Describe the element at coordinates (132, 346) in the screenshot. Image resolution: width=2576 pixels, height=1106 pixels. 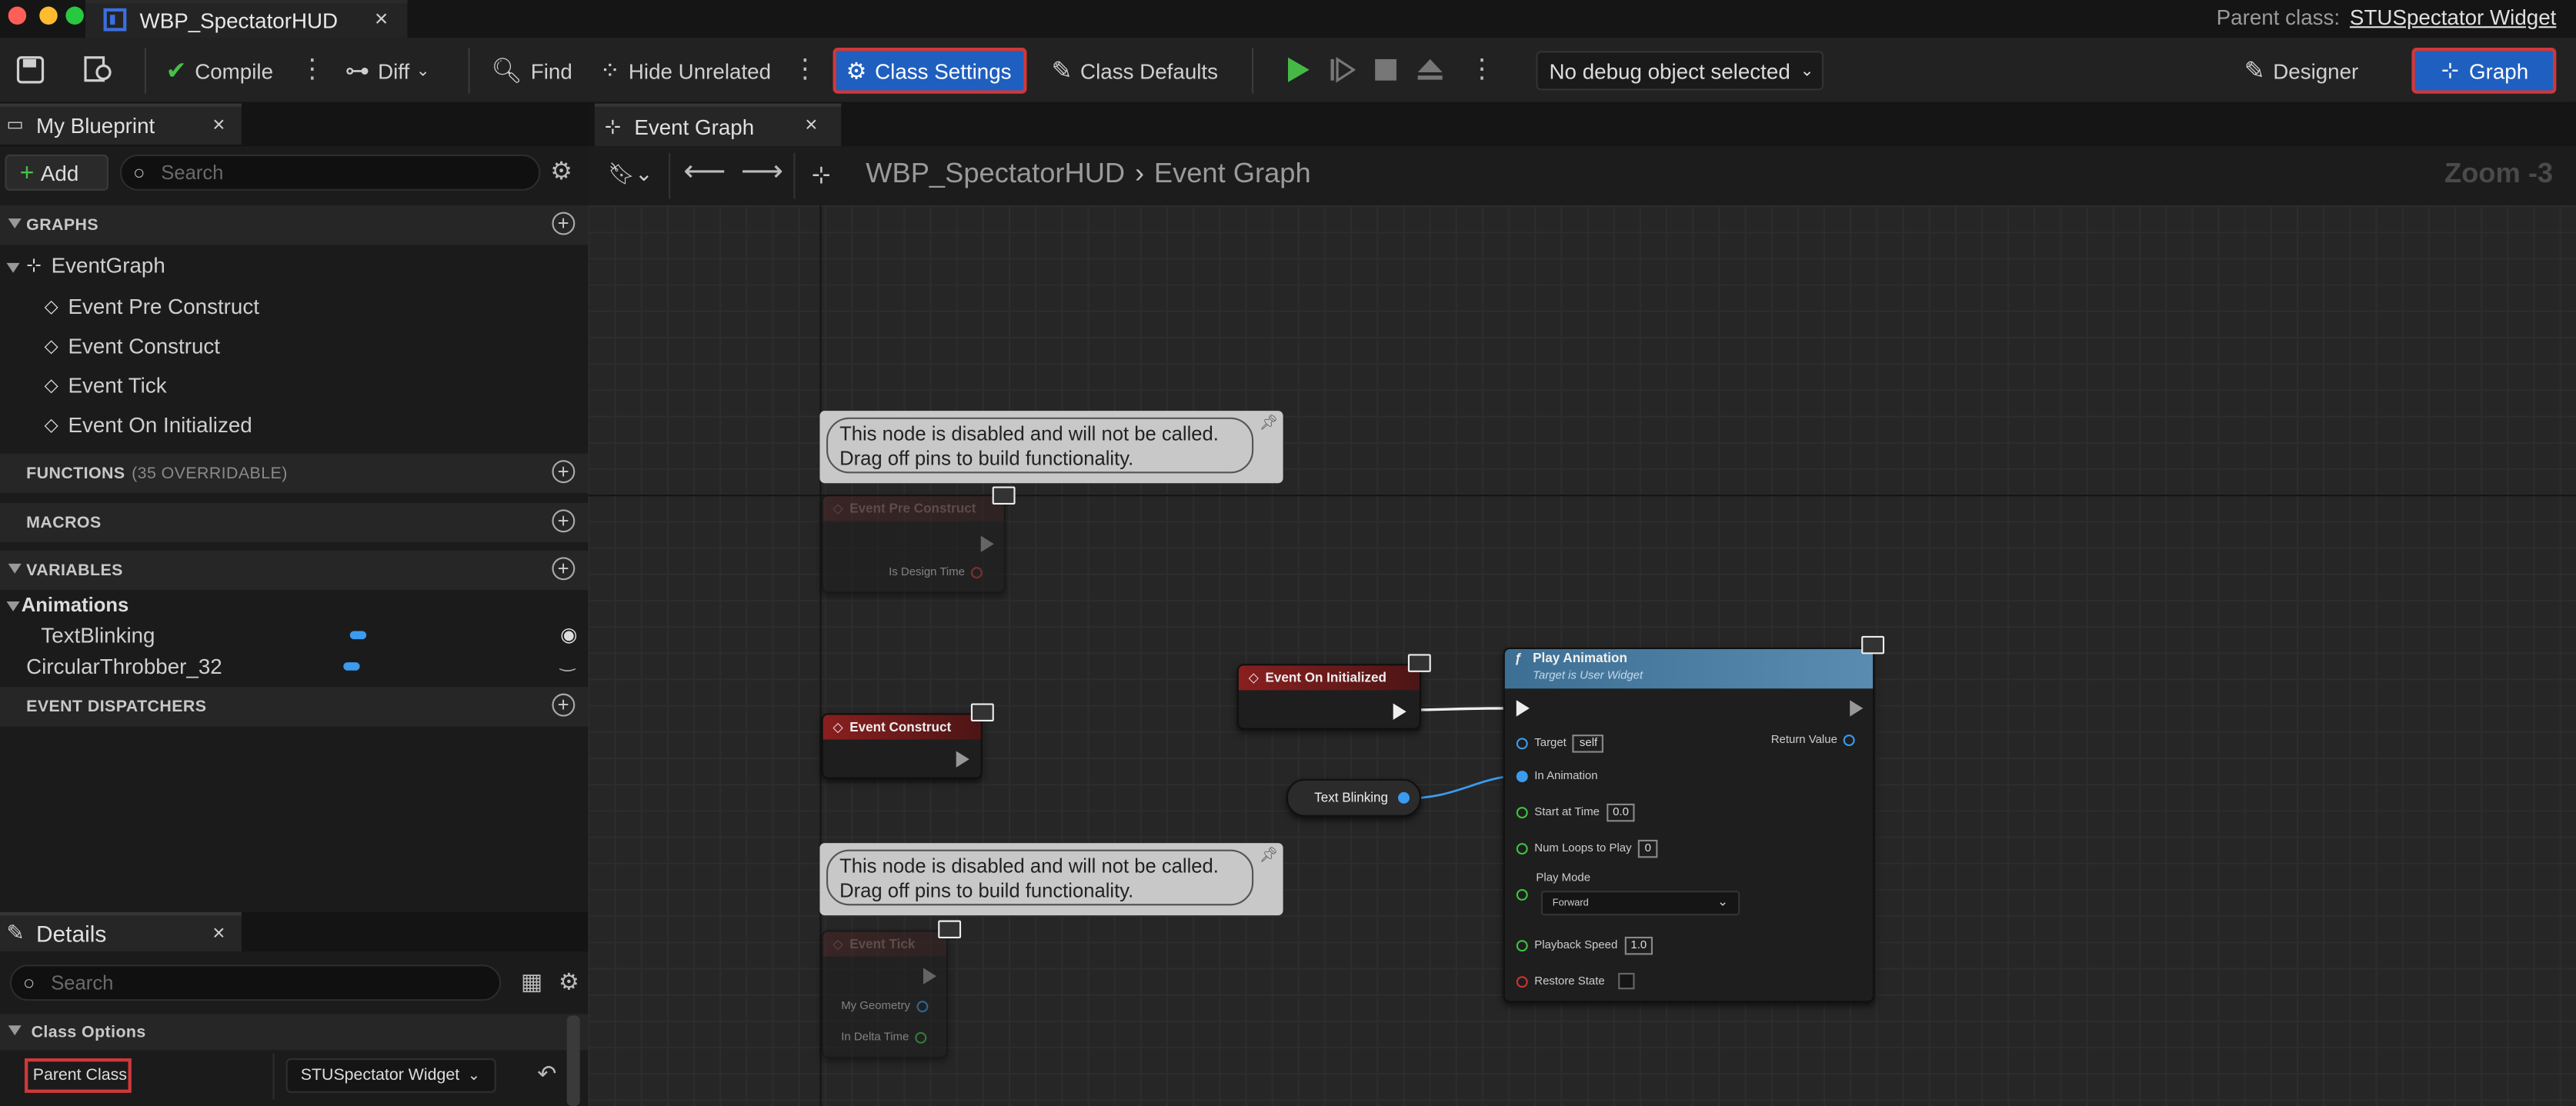
I see `tree-item-event-construct: ◇ Event Construct` at that location.